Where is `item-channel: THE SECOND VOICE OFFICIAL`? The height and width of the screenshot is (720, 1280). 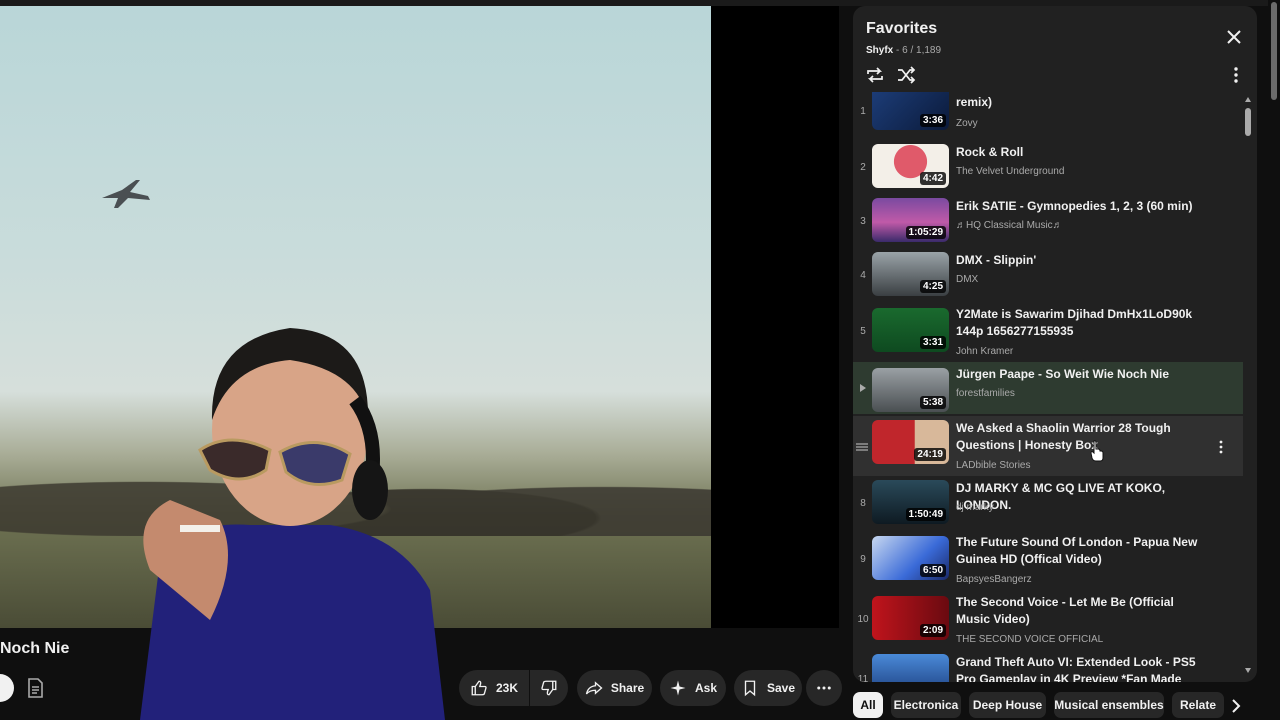 item-channel: THE SECOND VOICE OFFICIAL is located at coordinates (1029, 639).